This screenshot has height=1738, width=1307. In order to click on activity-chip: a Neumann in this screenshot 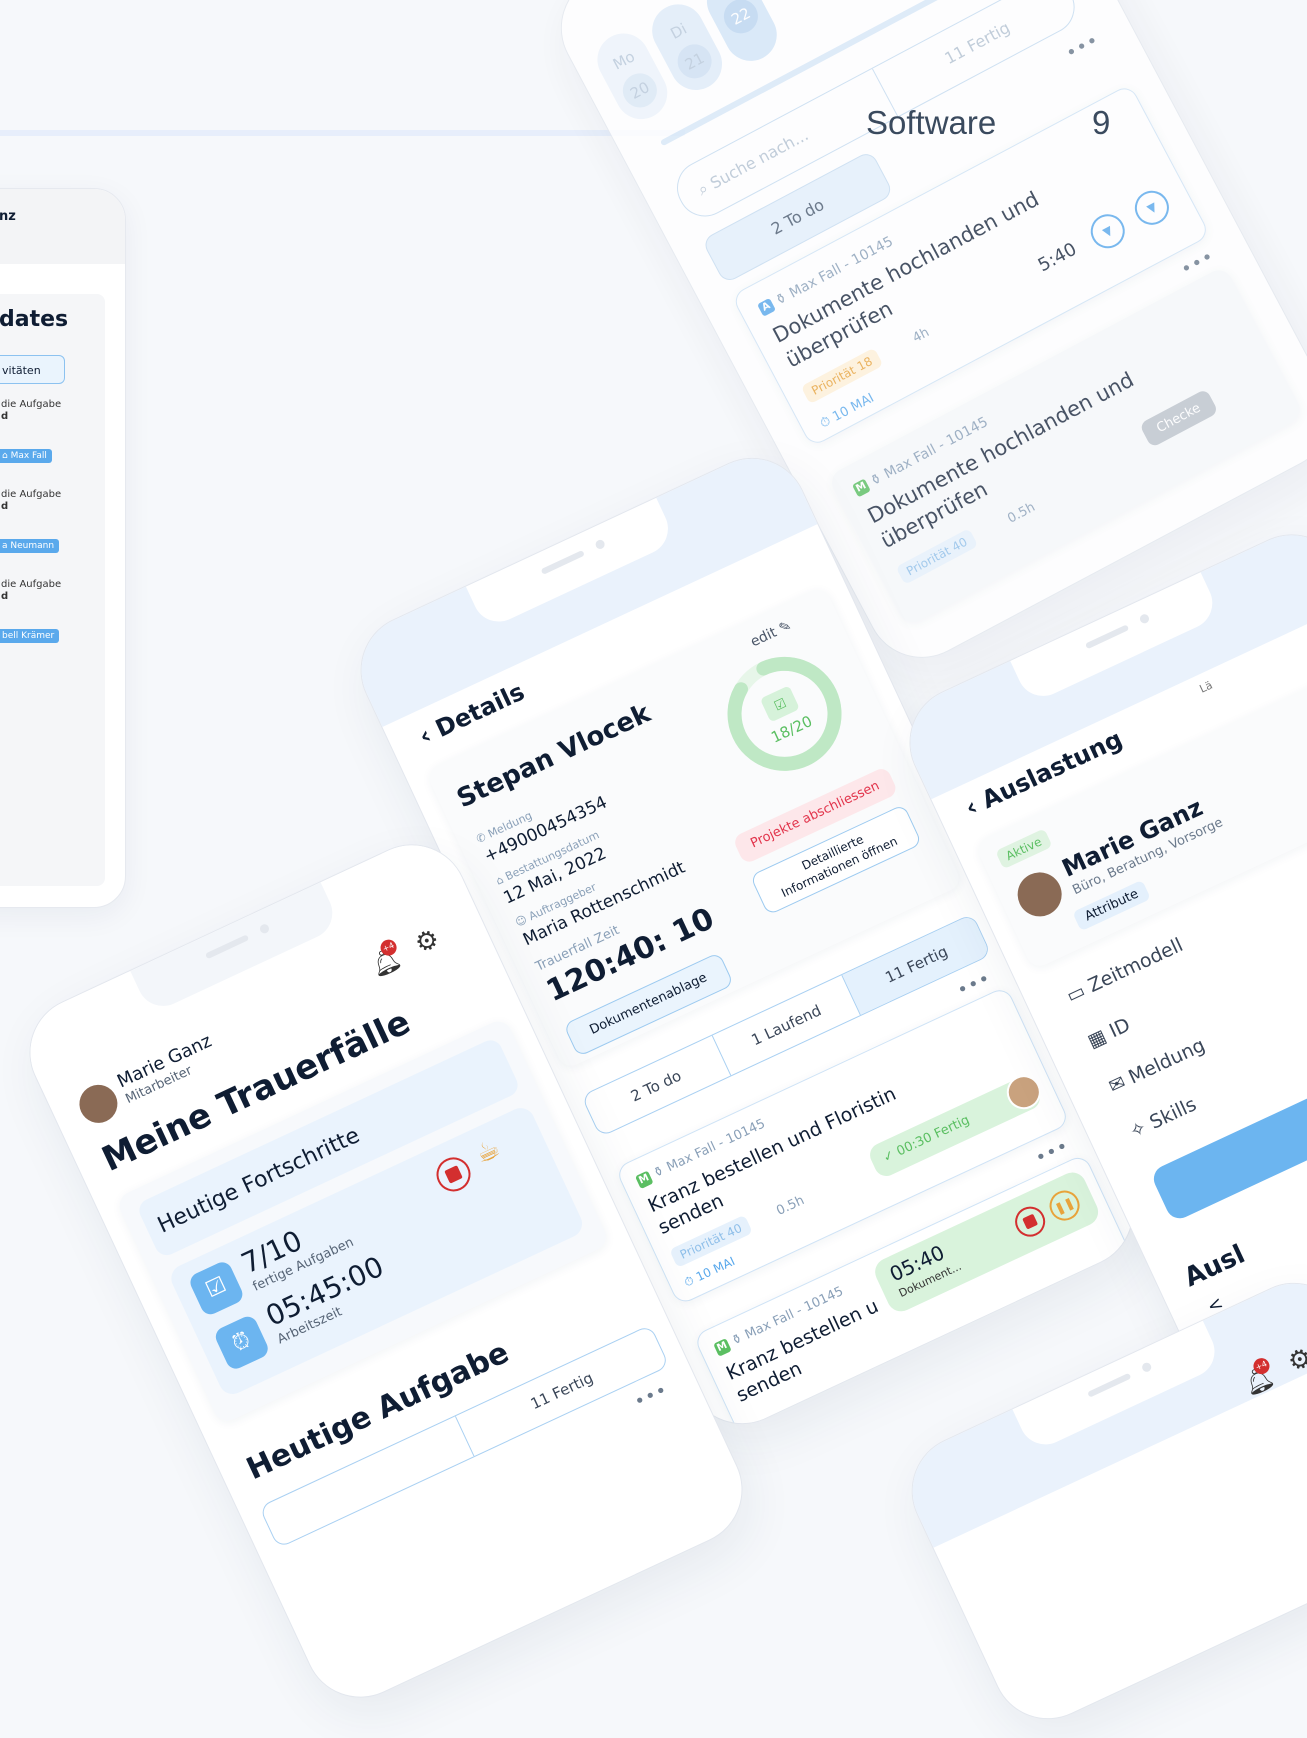, I will do `click(30, 546)`.